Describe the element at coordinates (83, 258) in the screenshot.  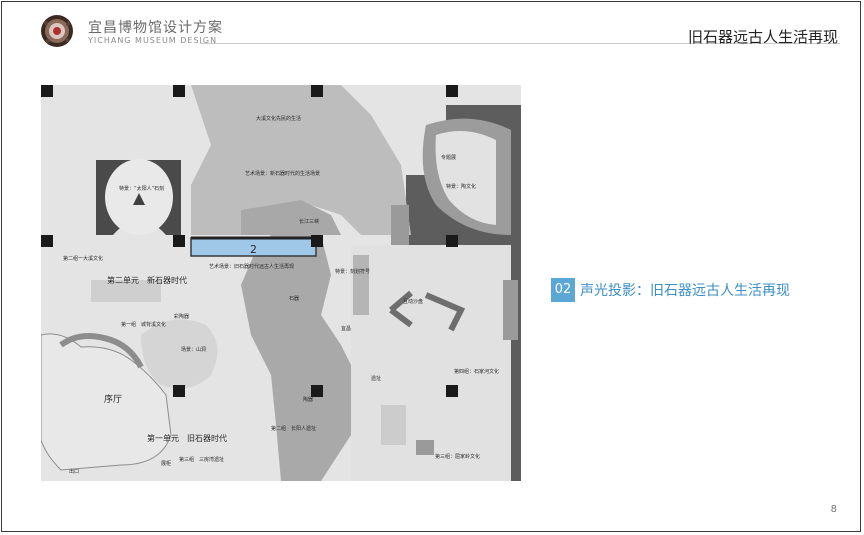
I see `label-unit2-sec1: 第二组一大溪文化` at that location.